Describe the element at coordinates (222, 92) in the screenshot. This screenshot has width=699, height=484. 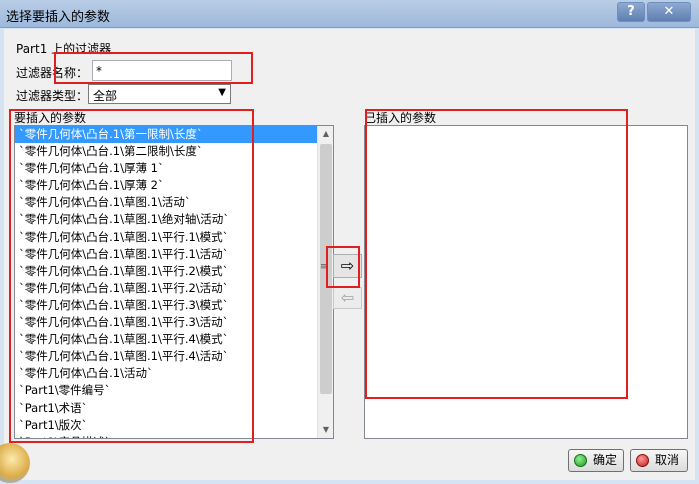
I see `chevron-down-icon: ▼` at that location.